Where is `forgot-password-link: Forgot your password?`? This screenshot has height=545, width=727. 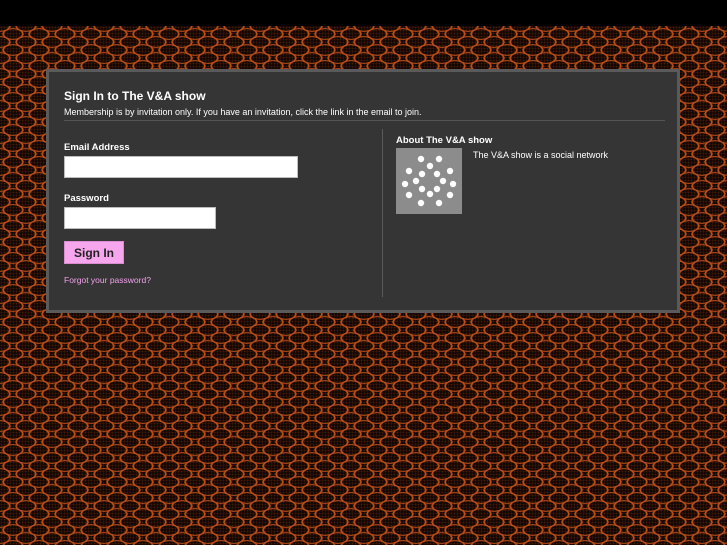
forgot-password-link: Forgot your password? is located at coordinates (107, 280).